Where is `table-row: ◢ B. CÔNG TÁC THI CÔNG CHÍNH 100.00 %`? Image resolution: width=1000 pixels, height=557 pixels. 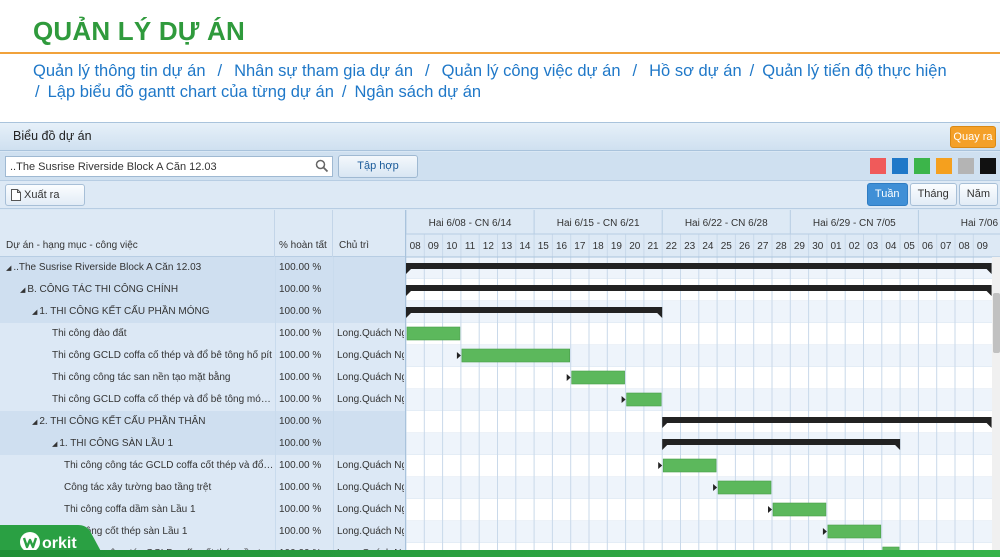
table-row: ◢ B. CÔNG TÁC THI CÔNG CHÍNH 100.00 % is located at coordinates (202, 290).